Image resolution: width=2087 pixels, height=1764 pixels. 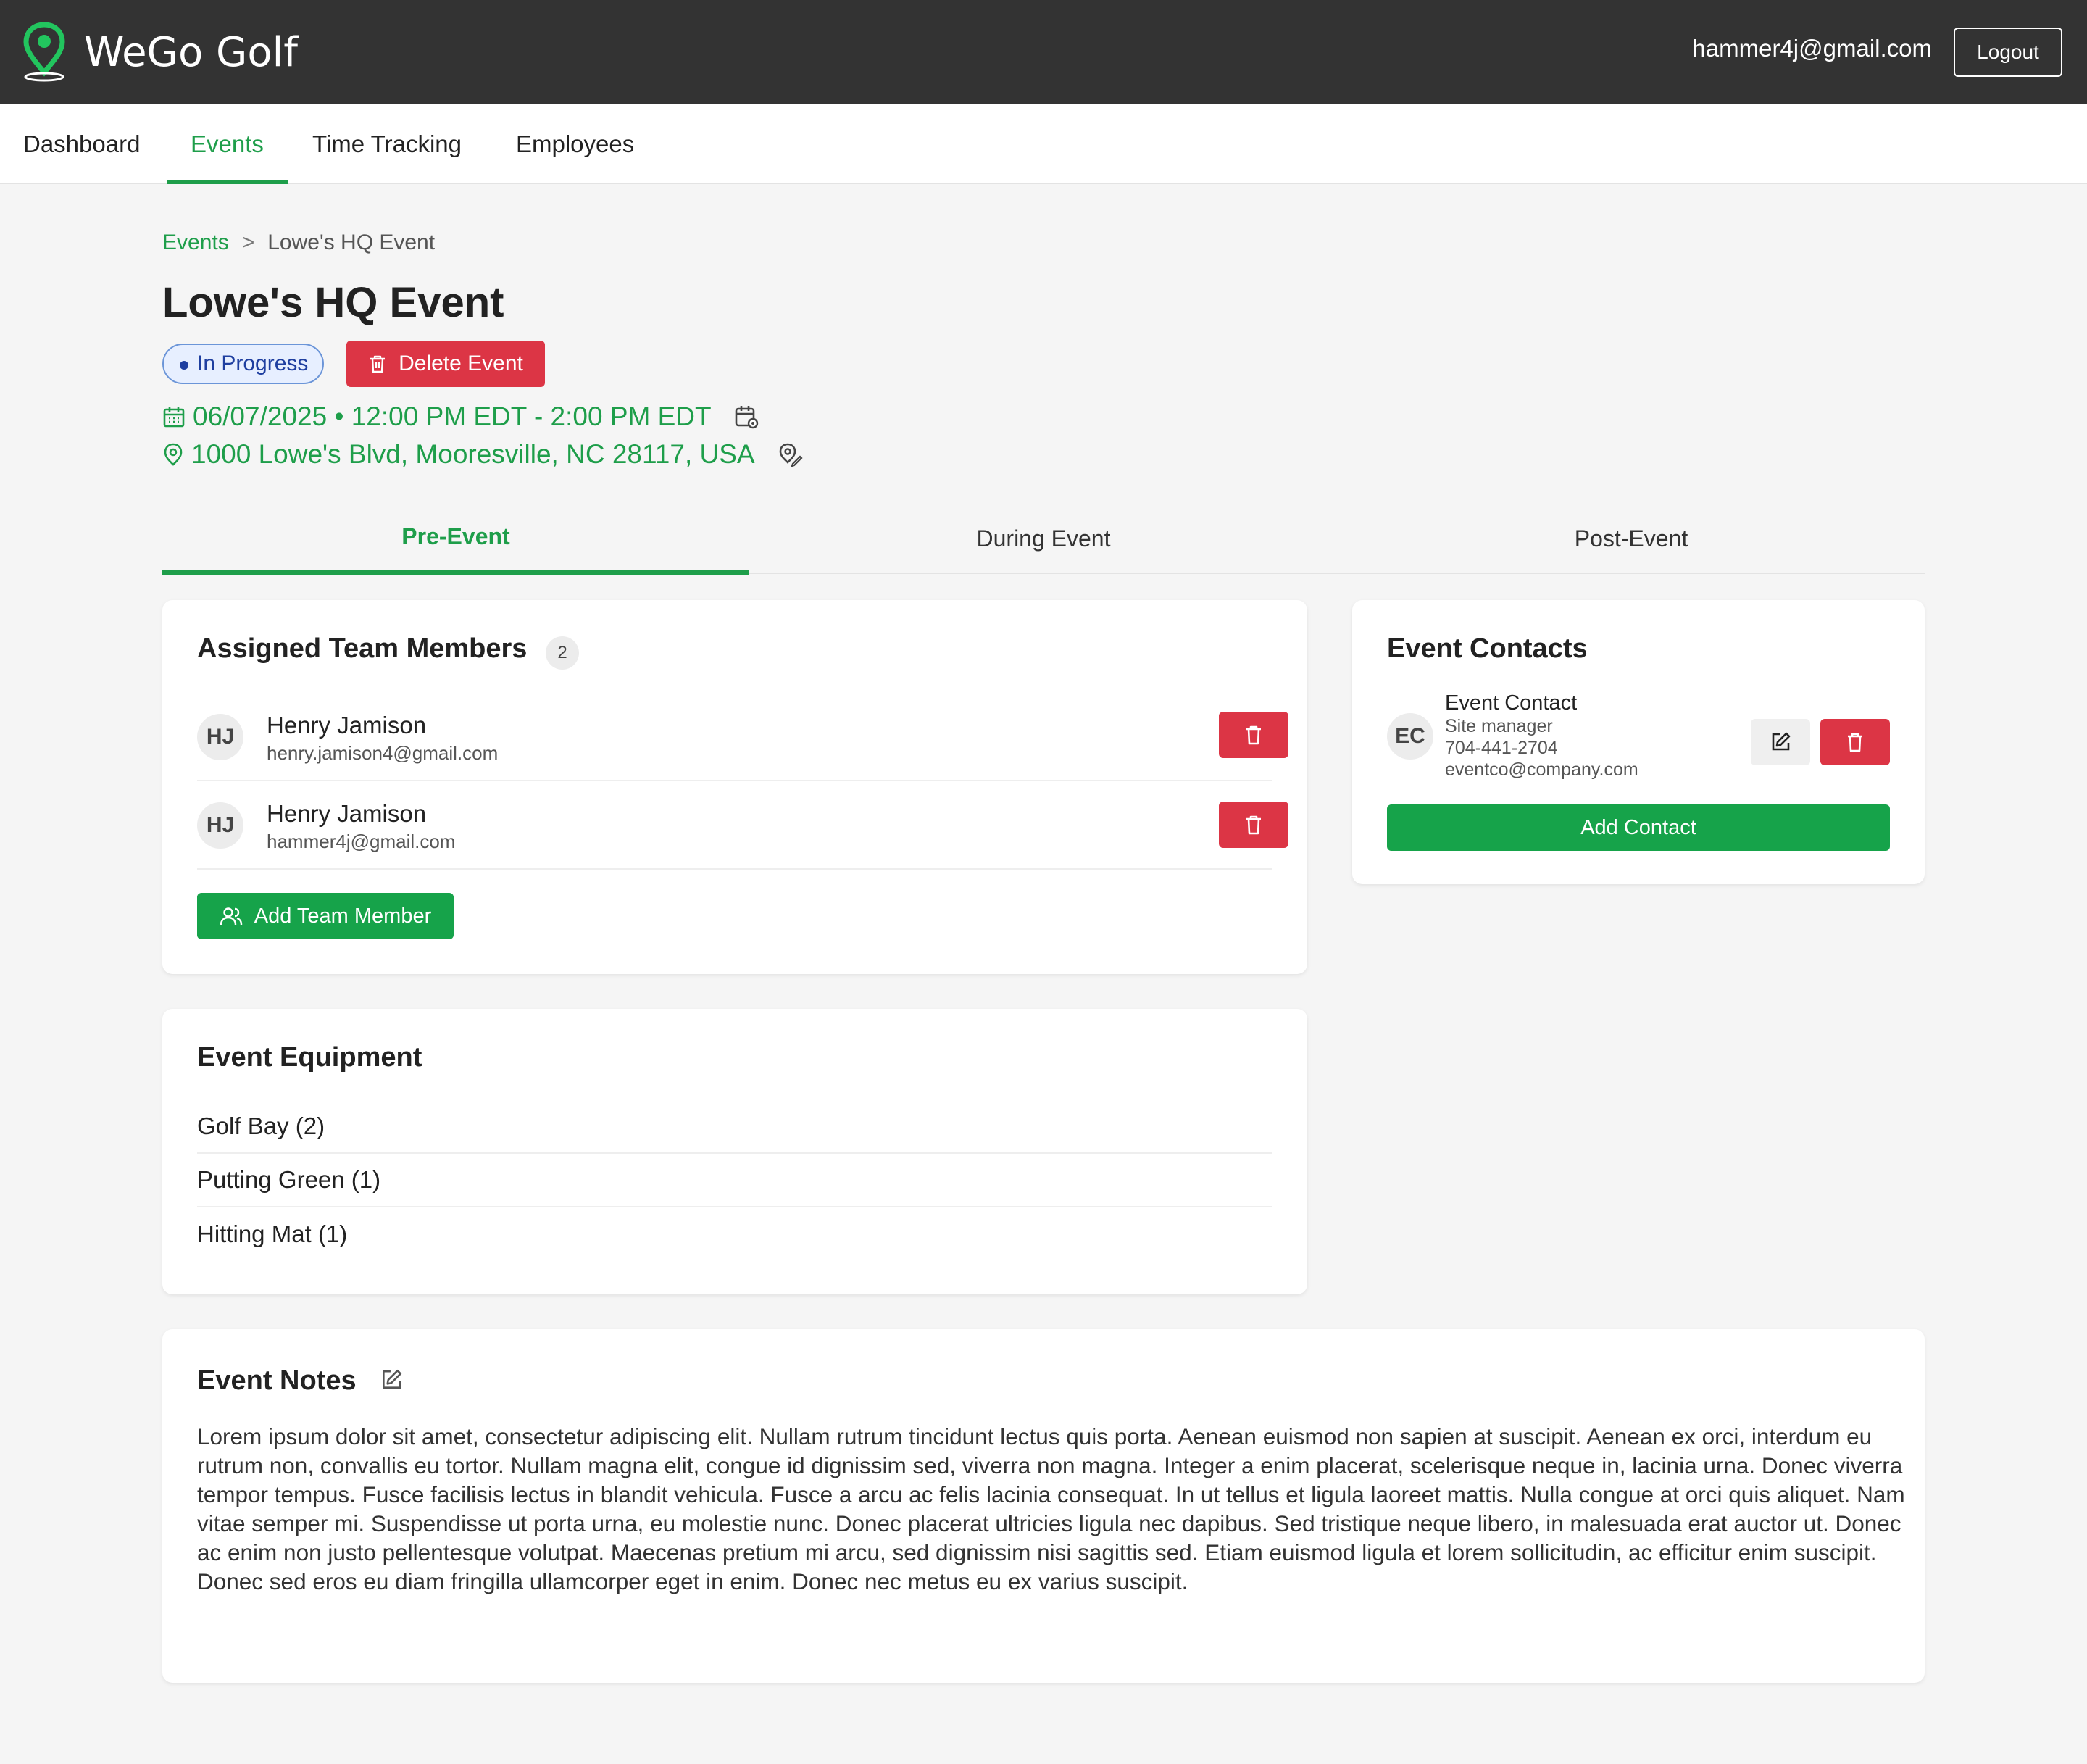 What do you see at coordinates (253, 363) in the screenshot?
I see `status-label: In Progress` at bounding box center [253, 363].